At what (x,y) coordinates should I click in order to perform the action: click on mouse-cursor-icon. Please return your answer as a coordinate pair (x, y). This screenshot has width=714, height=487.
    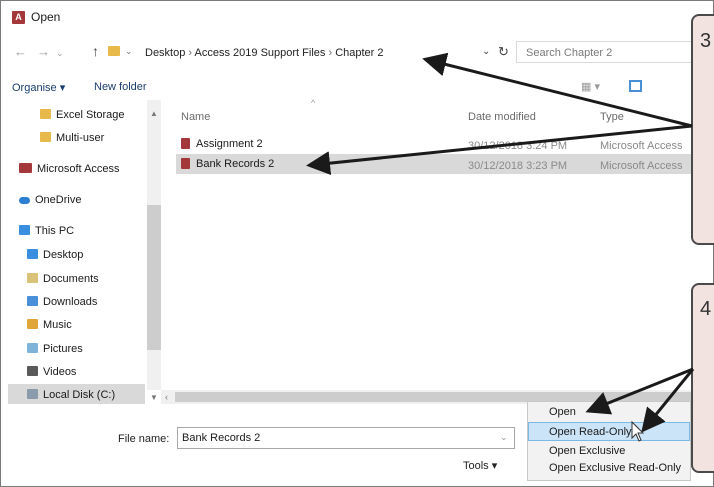
    Looking at the image, I should click on (638, 431).